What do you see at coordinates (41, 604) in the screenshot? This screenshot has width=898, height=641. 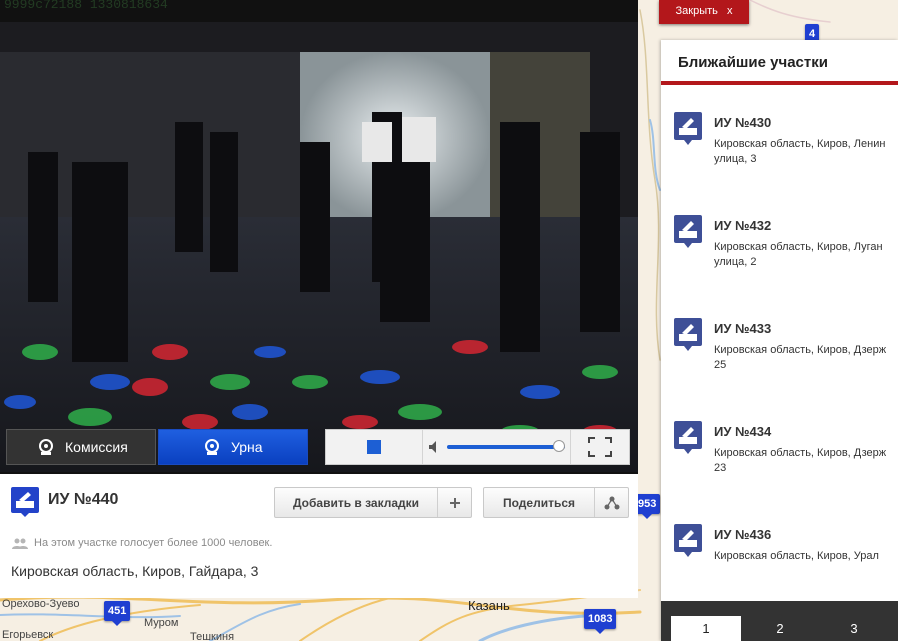 I see `map-label: Орехово-Зуево` at bounding box center [41, 604].